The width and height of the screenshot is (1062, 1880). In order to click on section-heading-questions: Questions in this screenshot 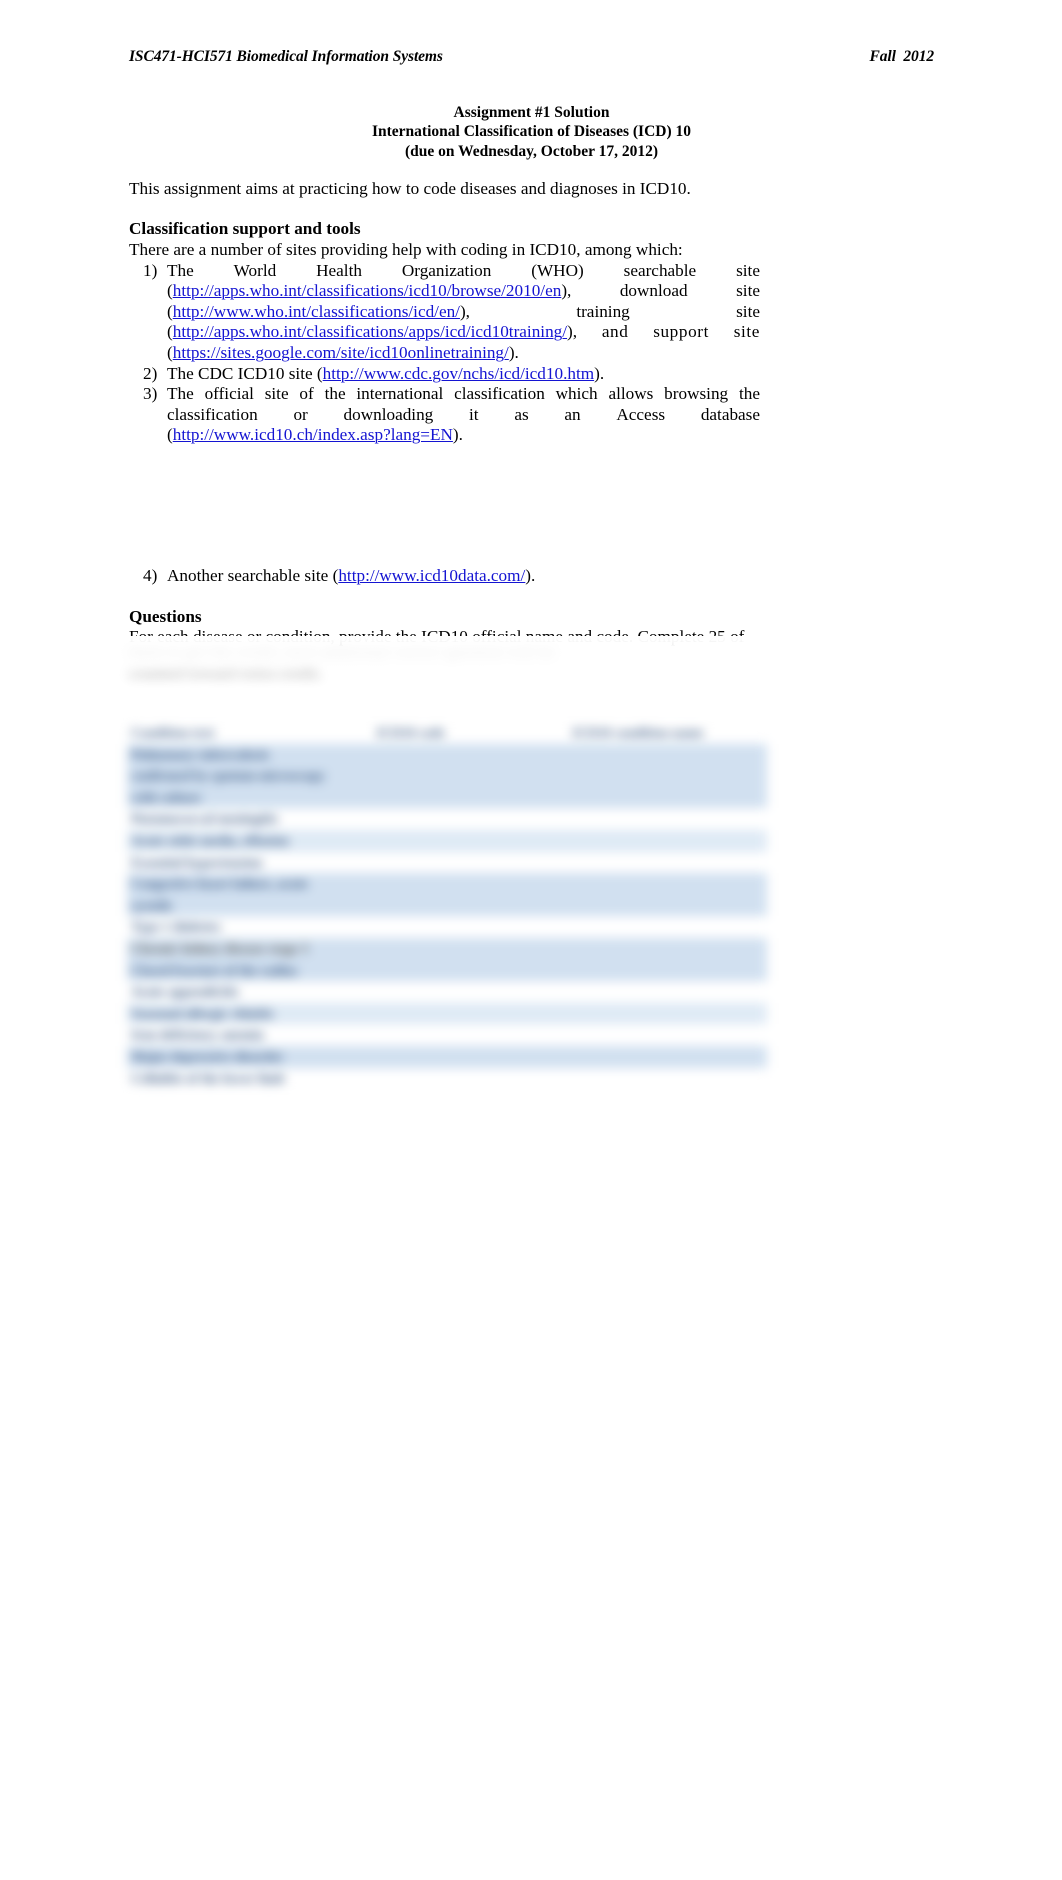, I will do `click(165, 616)`.